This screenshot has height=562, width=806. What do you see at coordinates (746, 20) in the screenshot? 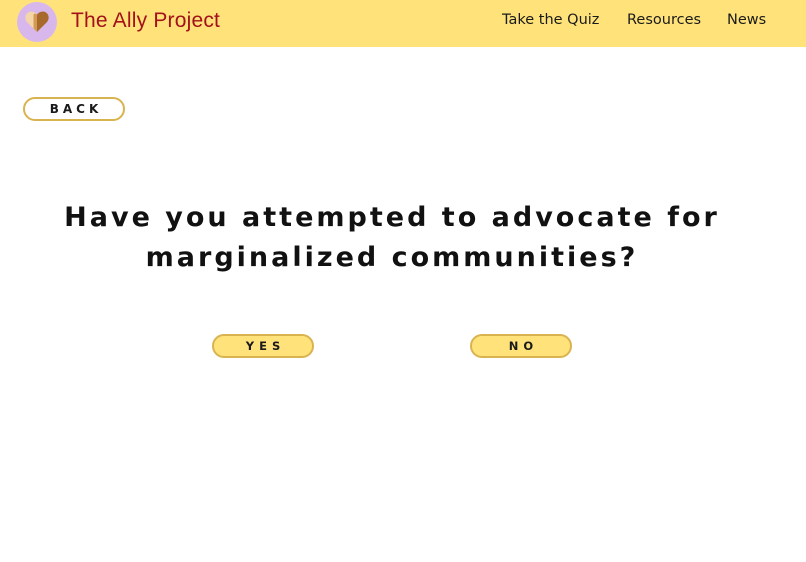
I see `nav-news: News` at bounding box center [746, 20].